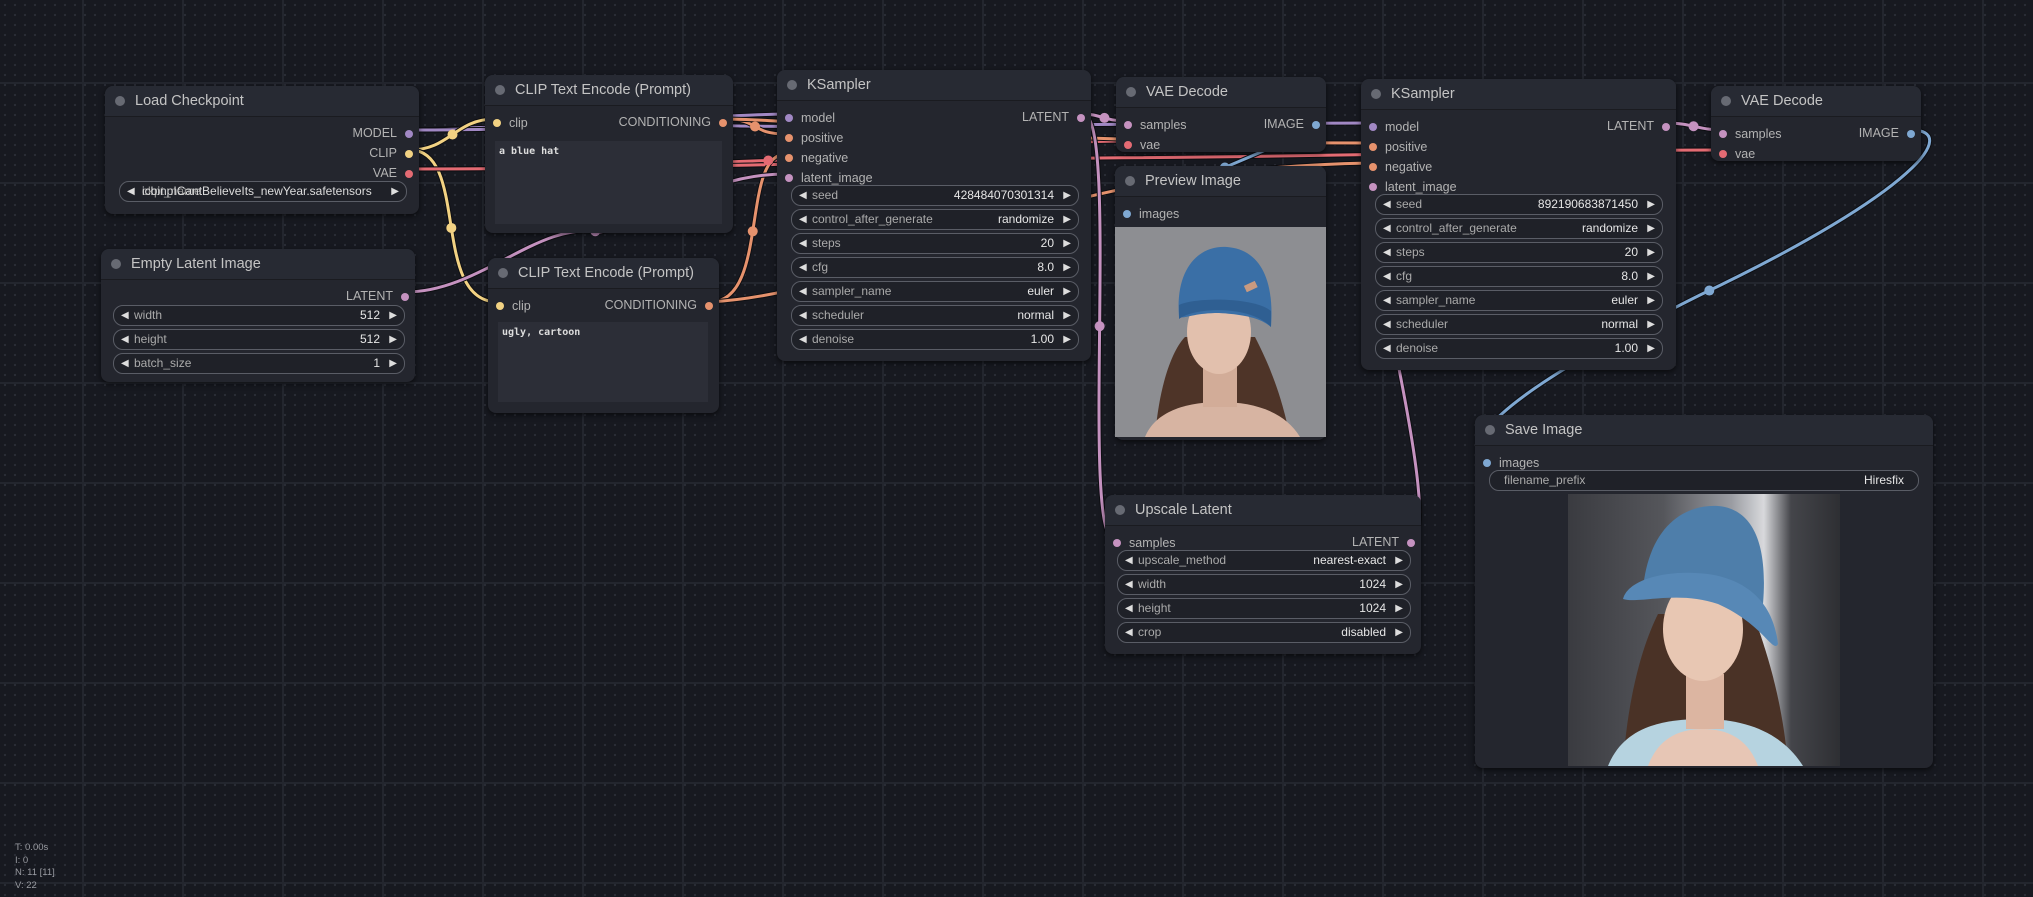 Image resolution: width=2033 pixels, height=897 pixels. I want to click on output-slot-model: MODEL, so click(383, 133).